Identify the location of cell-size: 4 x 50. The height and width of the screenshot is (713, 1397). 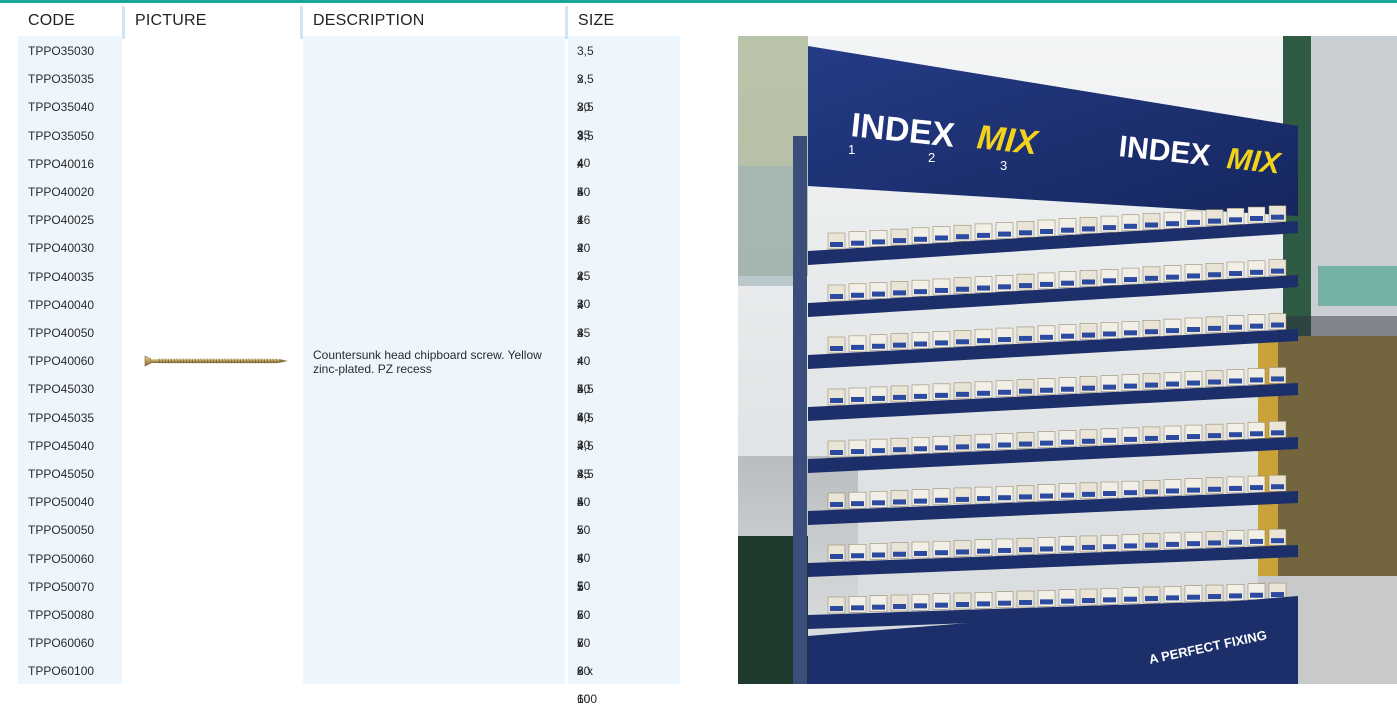
(584, 361).